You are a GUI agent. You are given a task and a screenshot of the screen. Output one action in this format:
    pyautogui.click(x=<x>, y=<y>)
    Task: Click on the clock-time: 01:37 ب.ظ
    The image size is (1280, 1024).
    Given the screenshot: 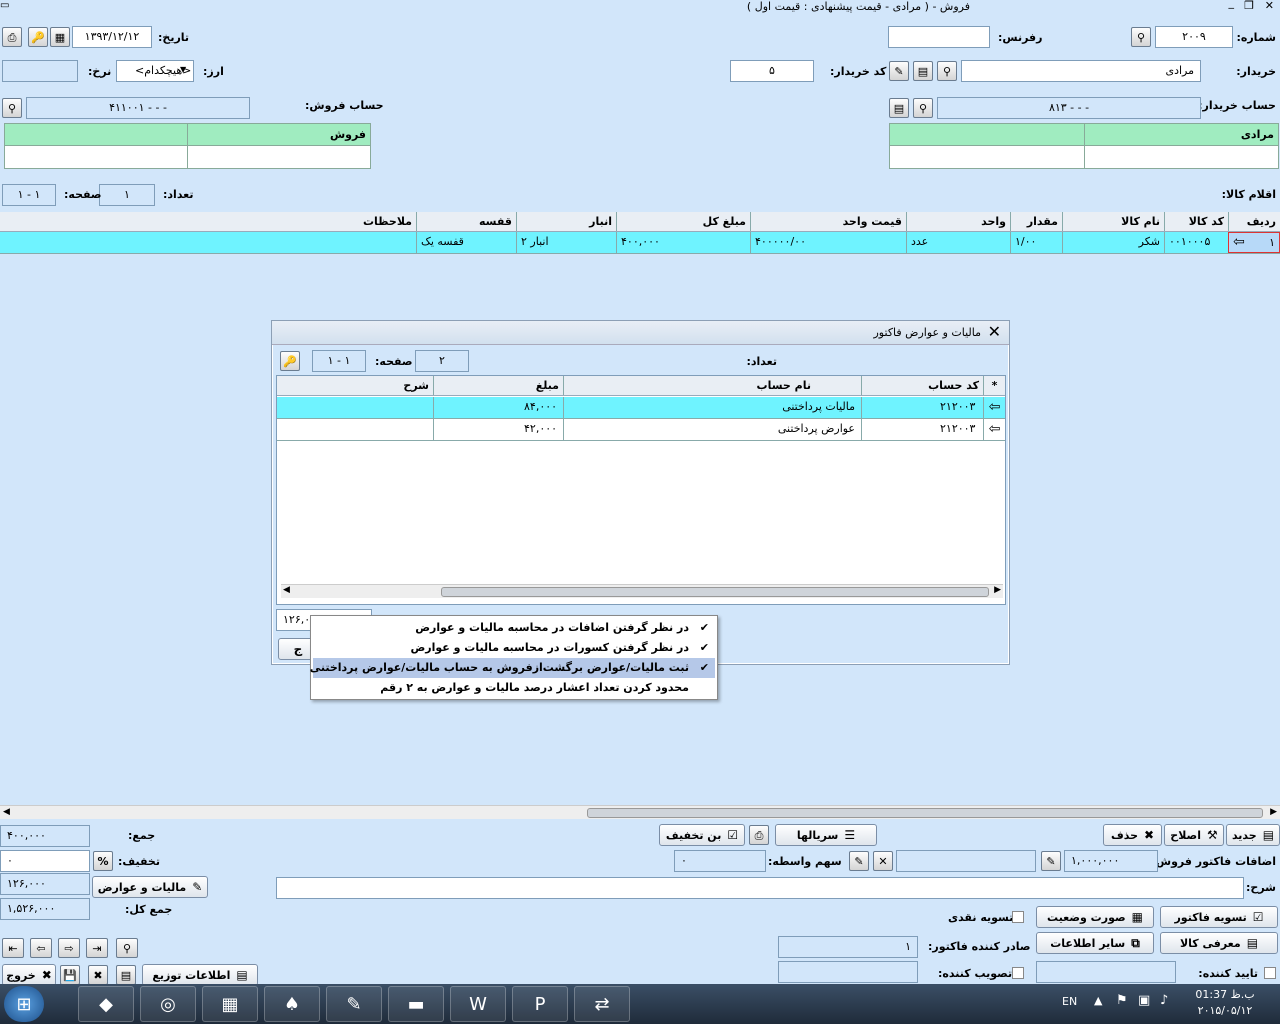 What is the action you would take?
    pyautogui.click(x=1225, y=994)
    